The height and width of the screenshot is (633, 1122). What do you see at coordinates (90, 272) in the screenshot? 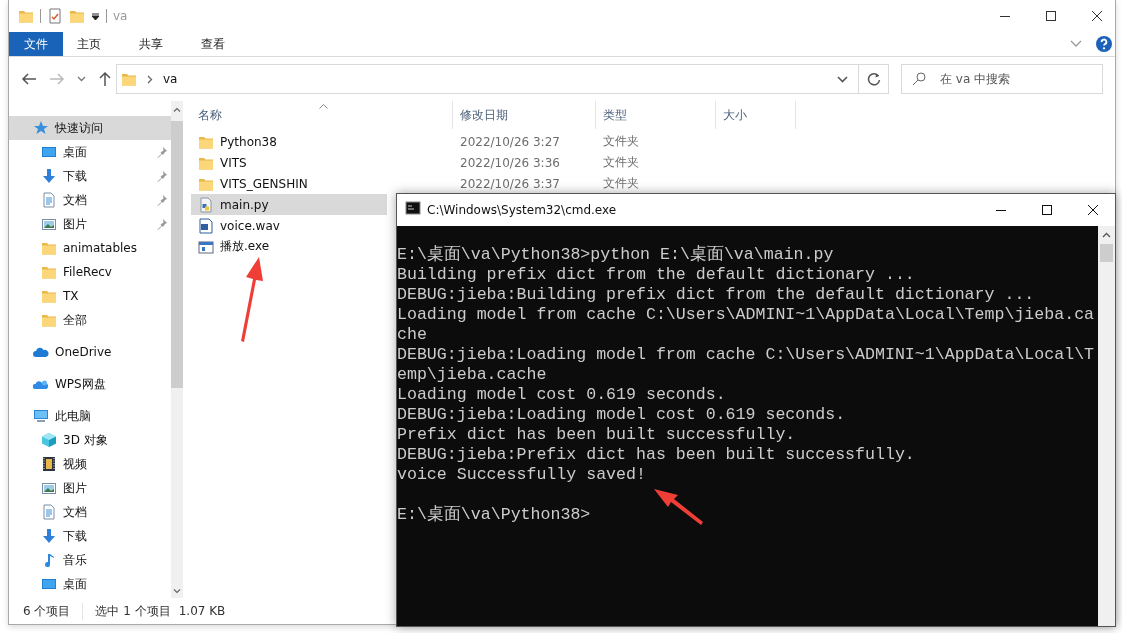
I see `sidebar-item: FileRecv` at bounding box center [90, 272].